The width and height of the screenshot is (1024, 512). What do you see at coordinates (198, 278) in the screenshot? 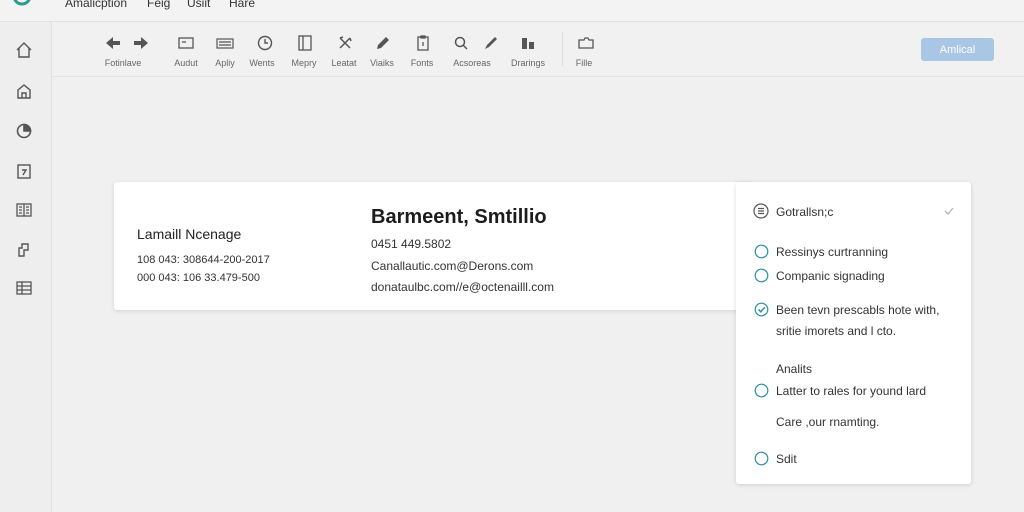
I see `contact-left-number-2: 000 043: 106 33.479-500` at bounding box center [198, 278].